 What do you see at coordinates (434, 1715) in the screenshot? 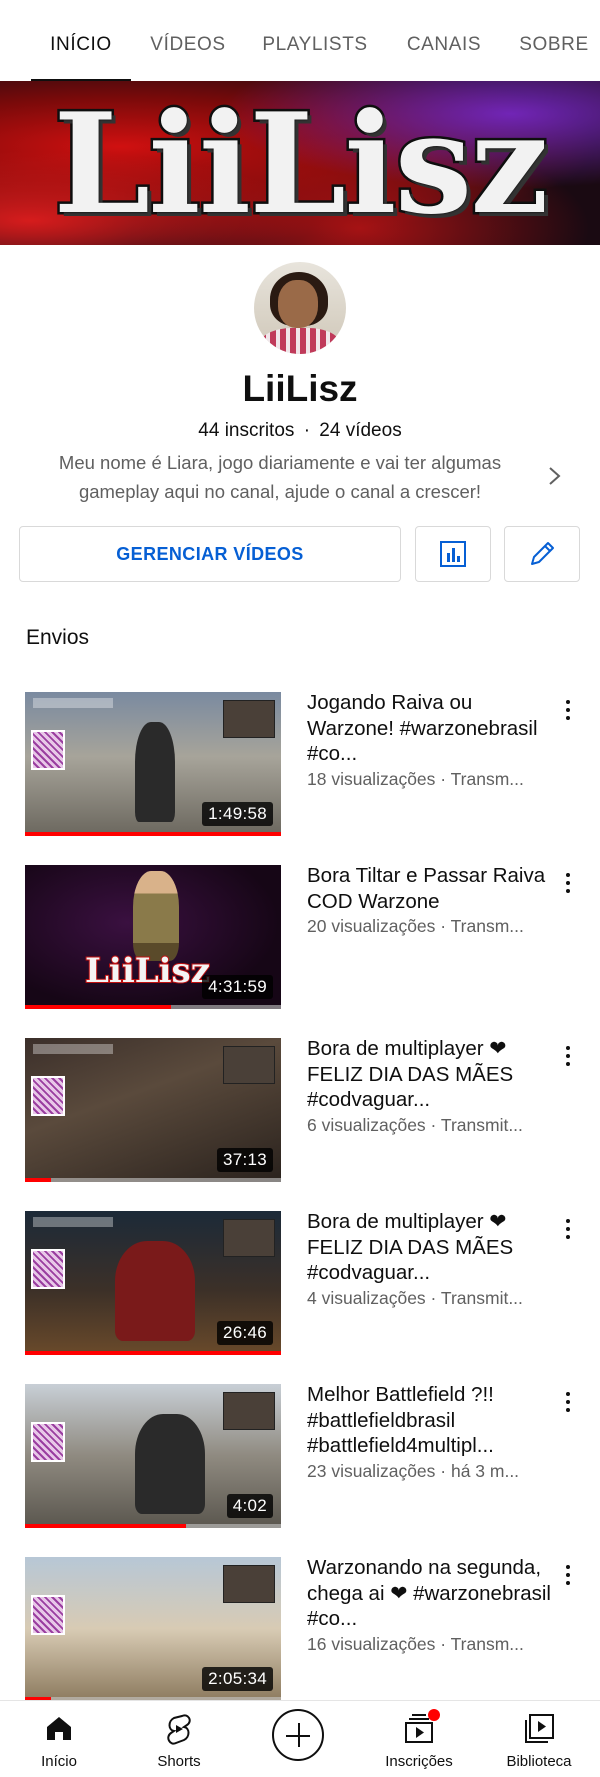
I see `notification-dot` at bounding box center [434, 1715].